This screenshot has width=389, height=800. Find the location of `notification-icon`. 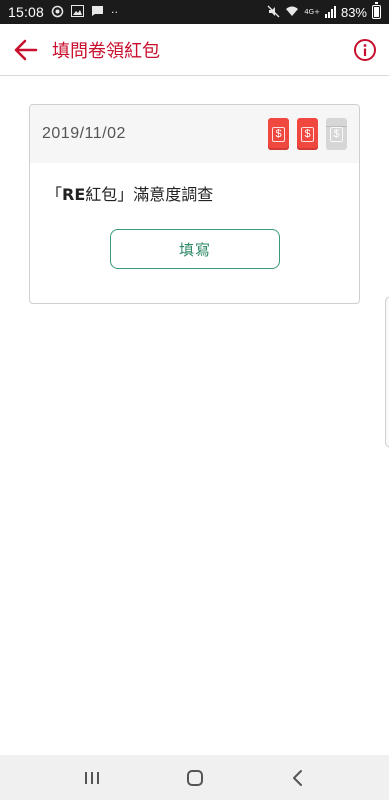

notification-icon is located at coordinates (57, 12).